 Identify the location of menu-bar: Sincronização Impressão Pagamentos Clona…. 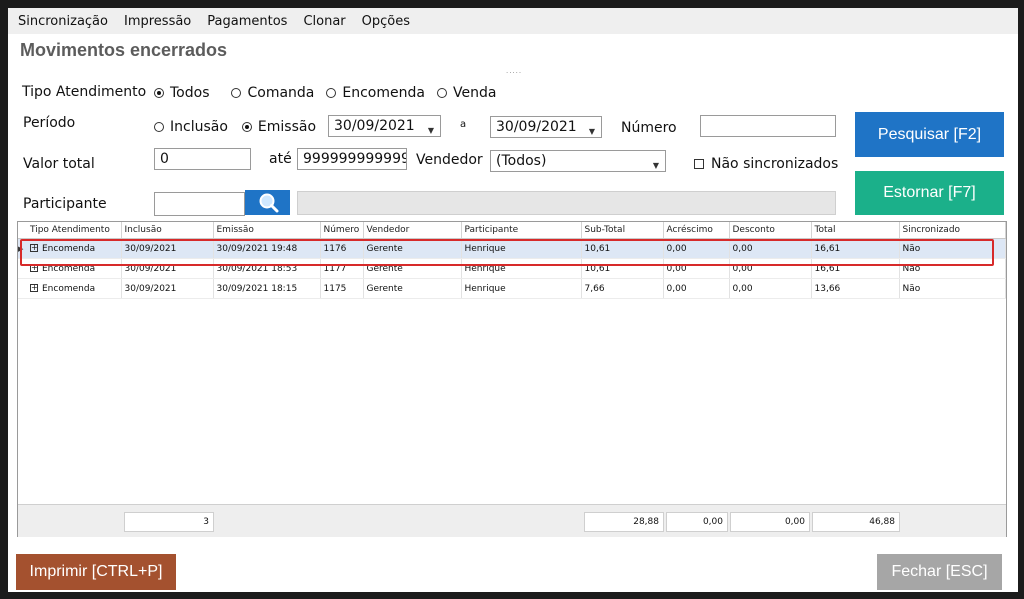
(513, 21).